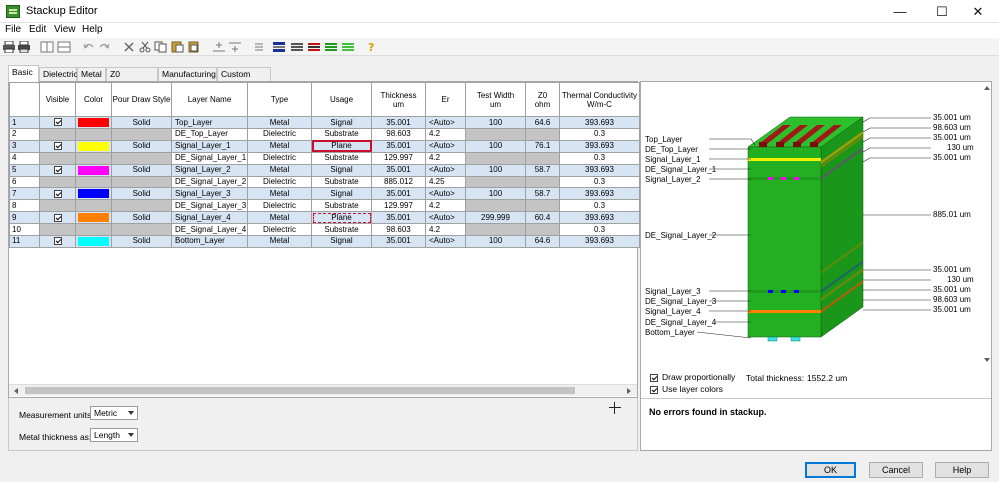 The width and height of the screenshot is (999, 482). Describe the element at coordinates (398, 99) in the screenshot. I see `thickness-header: Thickness um` at that location.